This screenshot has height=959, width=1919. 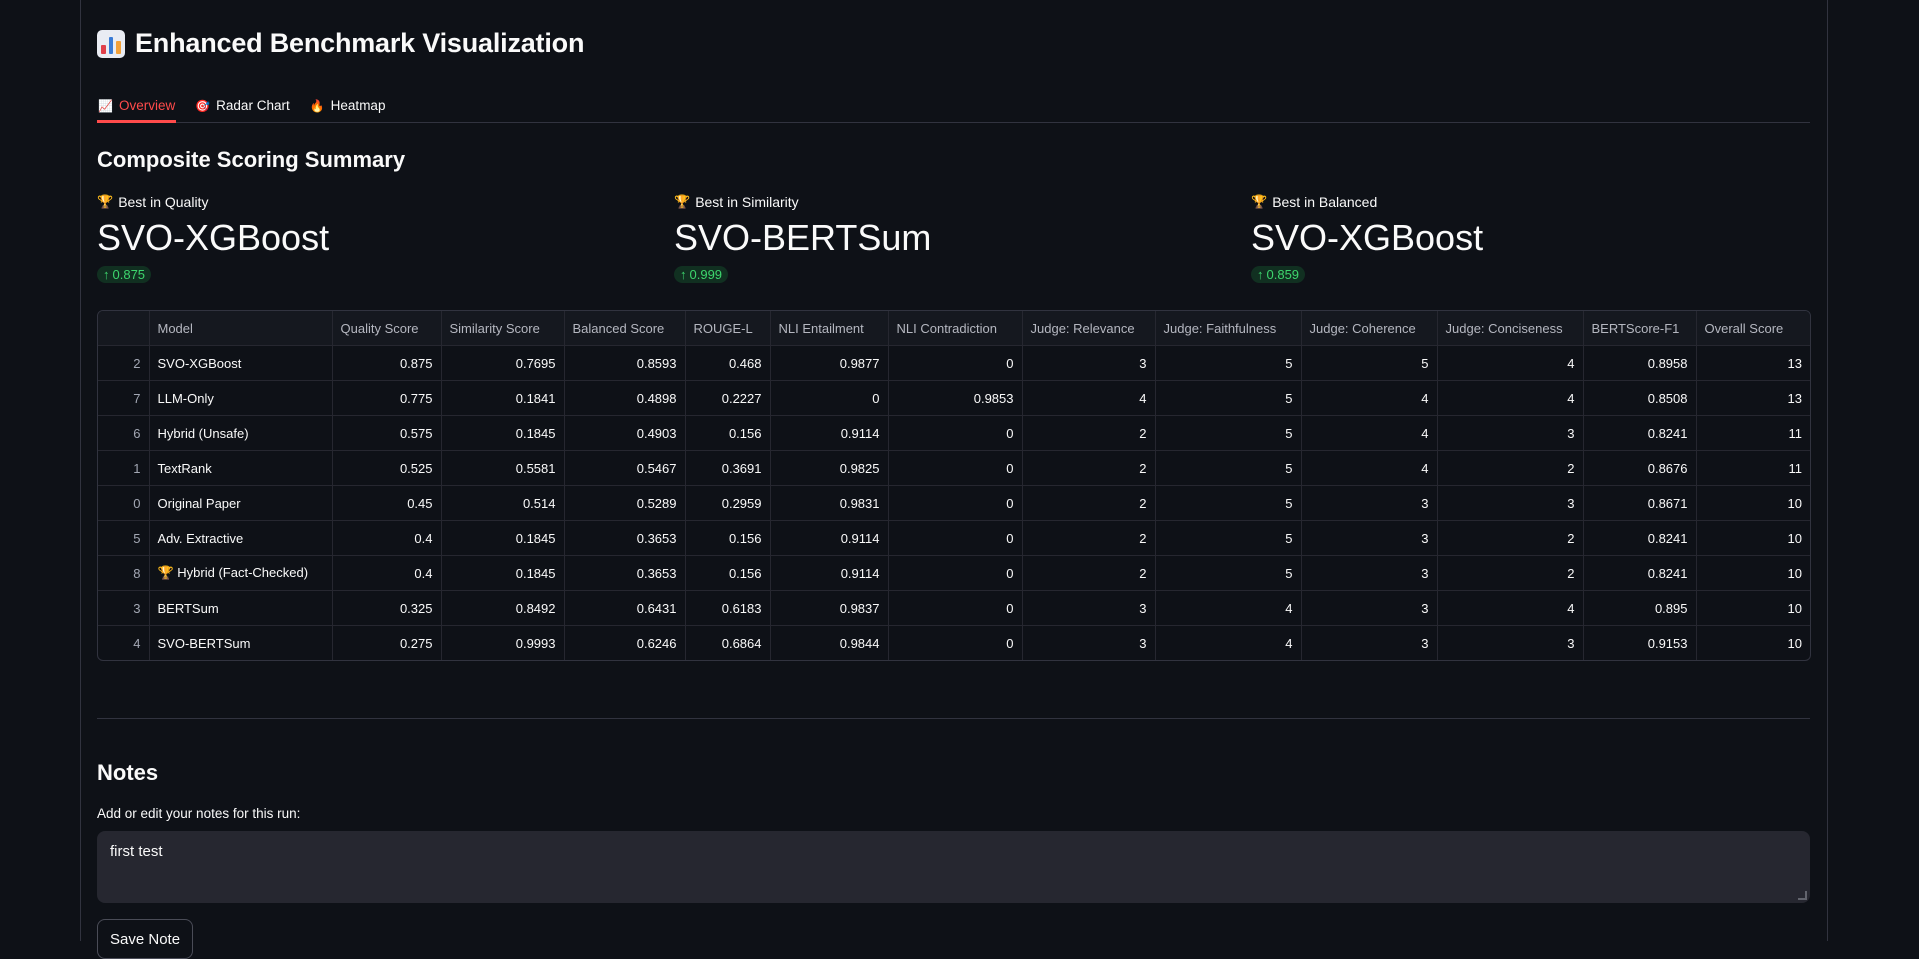 I want to click on column-header: Judge: Faithfulness, so click(x=1228, y=328).